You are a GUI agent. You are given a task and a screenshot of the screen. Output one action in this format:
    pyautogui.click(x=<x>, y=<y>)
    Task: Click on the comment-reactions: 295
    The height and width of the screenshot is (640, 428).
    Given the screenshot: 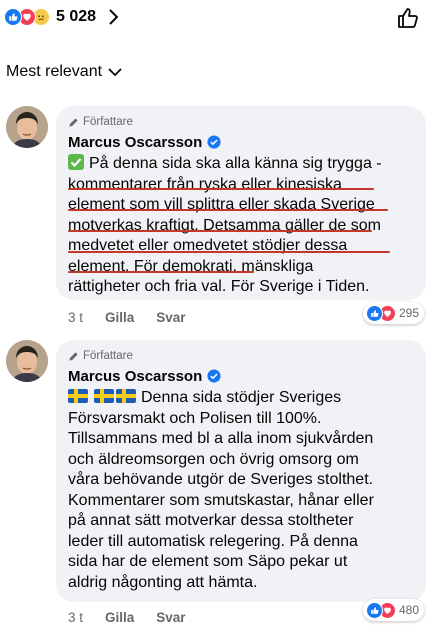 What is the action you would take?
    pyautogui.click(x=393, y=313)
    